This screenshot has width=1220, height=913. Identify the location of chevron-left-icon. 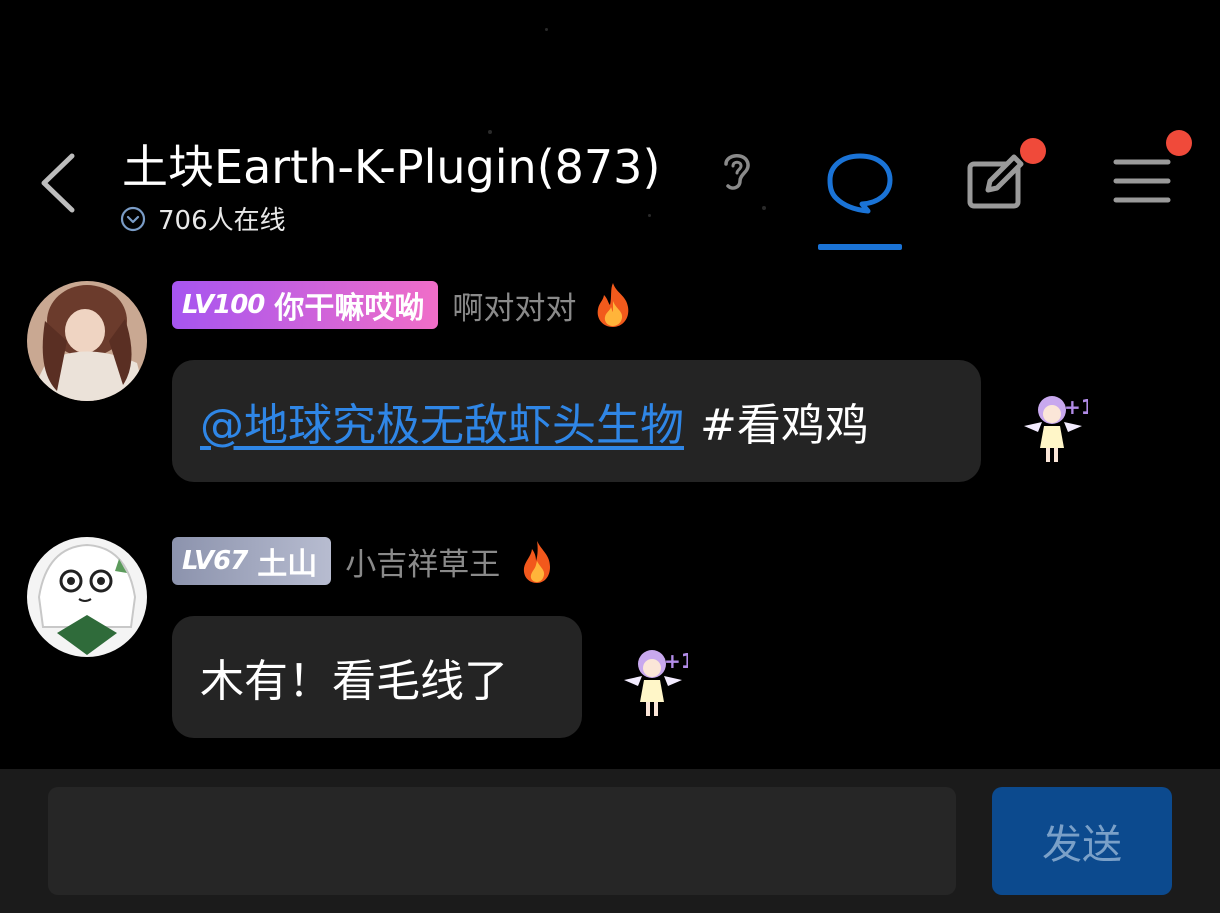
(58, 183).